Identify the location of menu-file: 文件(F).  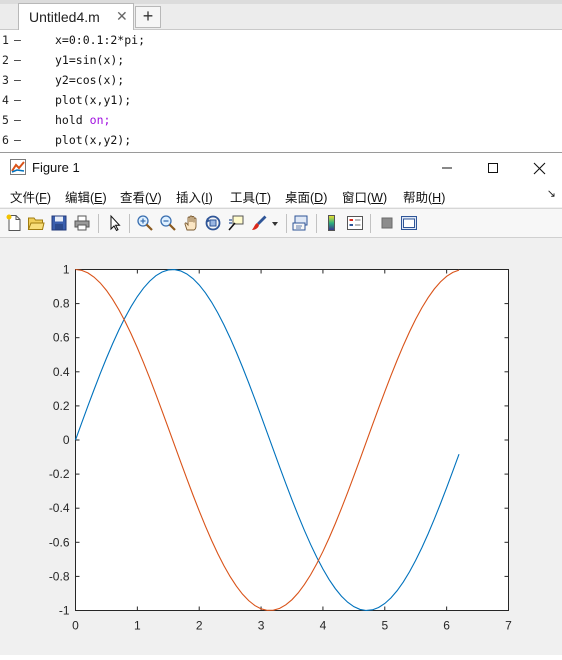
(30, 196).